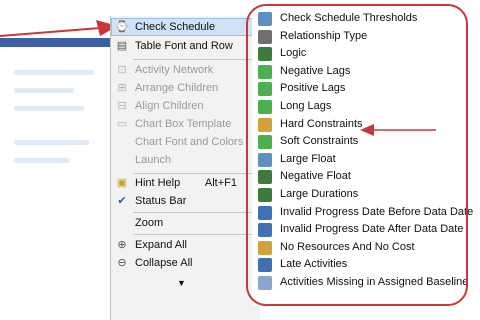  I want to click on menu-item-collapse-all: ⊖ Collapse All, so click(186, 263).